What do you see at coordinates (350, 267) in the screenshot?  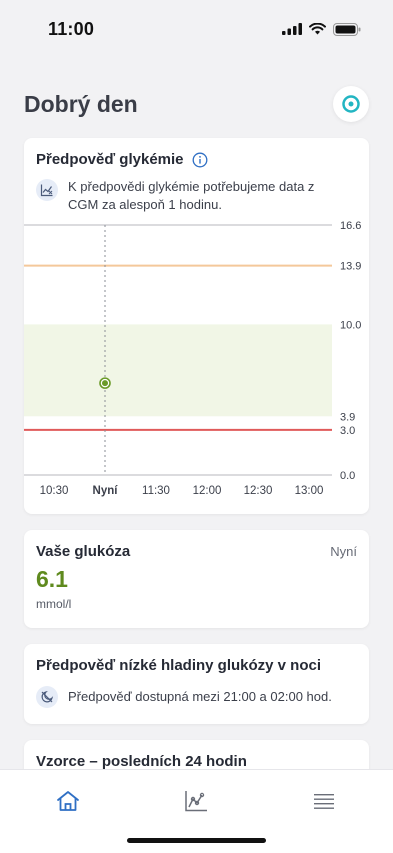 I see `y-tick-label: 13.9` at bounding box center [350, 267].